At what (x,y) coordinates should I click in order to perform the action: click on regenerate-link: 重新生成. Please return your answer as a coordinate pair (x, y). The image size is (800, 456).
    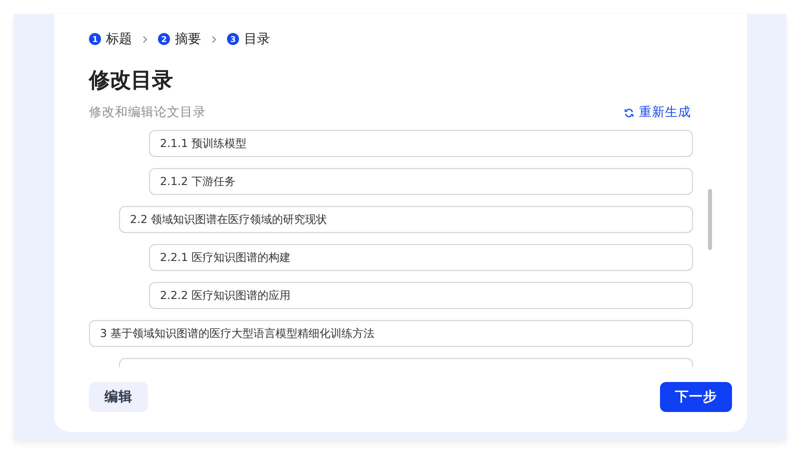
    Looking at the image, I should click on (657, 112).